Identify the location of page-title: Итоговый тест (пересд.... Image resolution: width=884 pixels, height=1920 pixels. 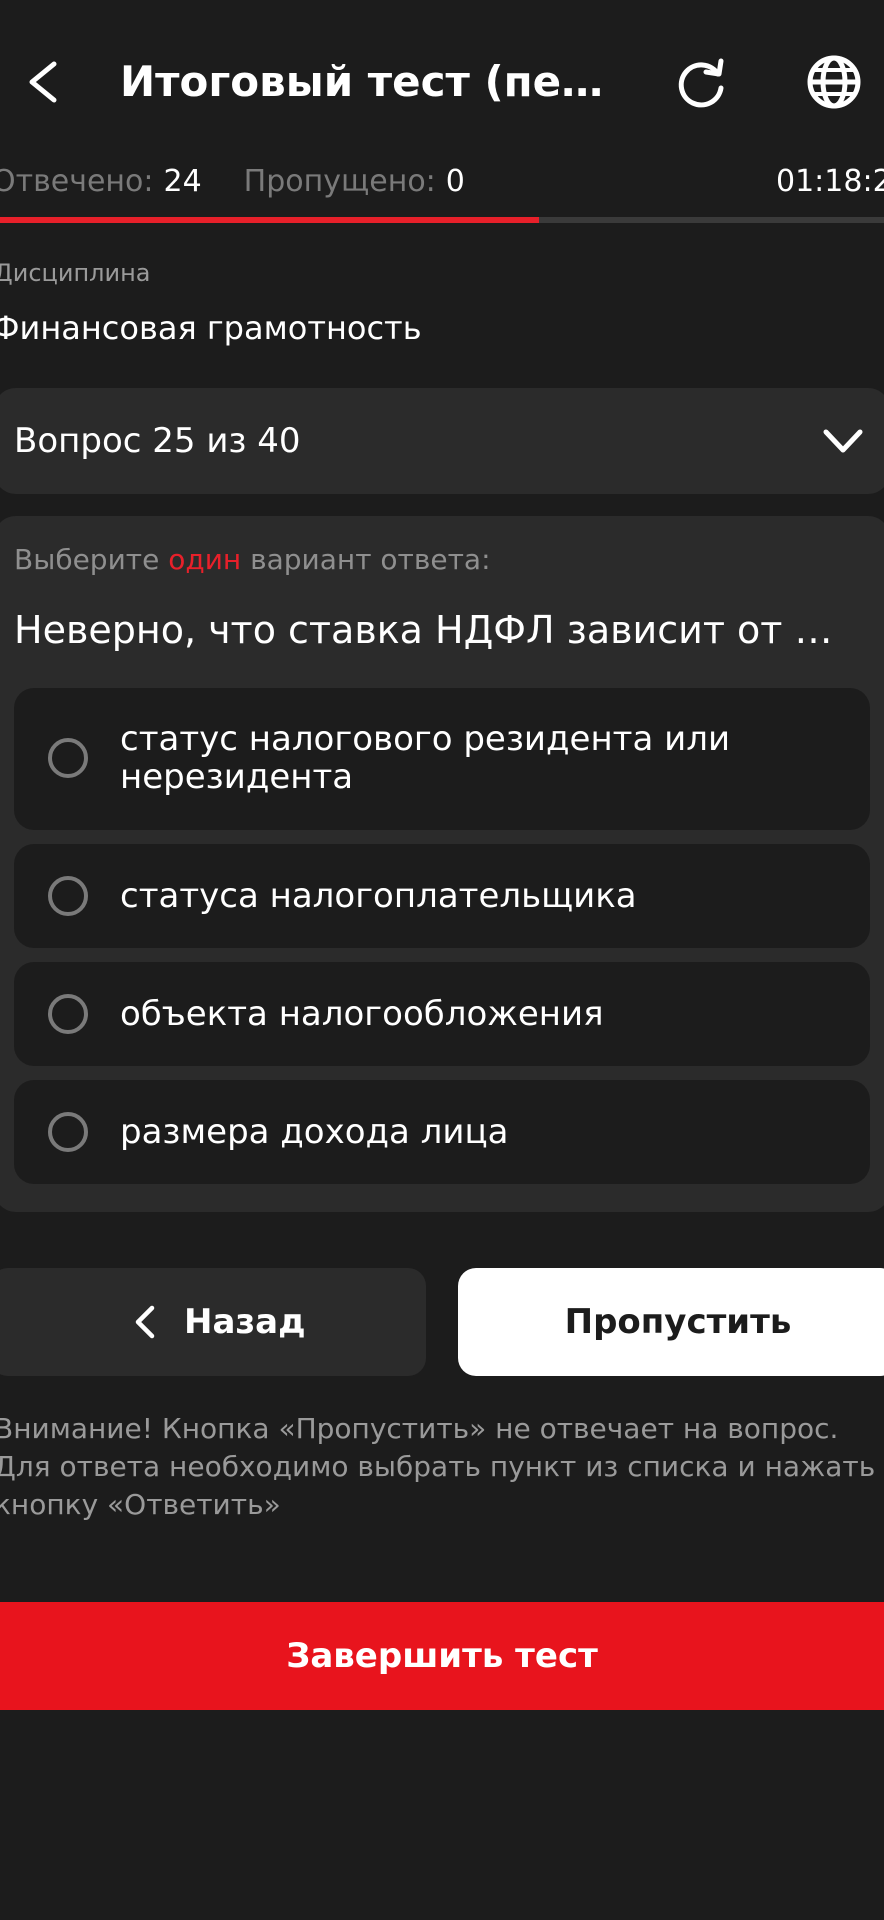
(370, 81).